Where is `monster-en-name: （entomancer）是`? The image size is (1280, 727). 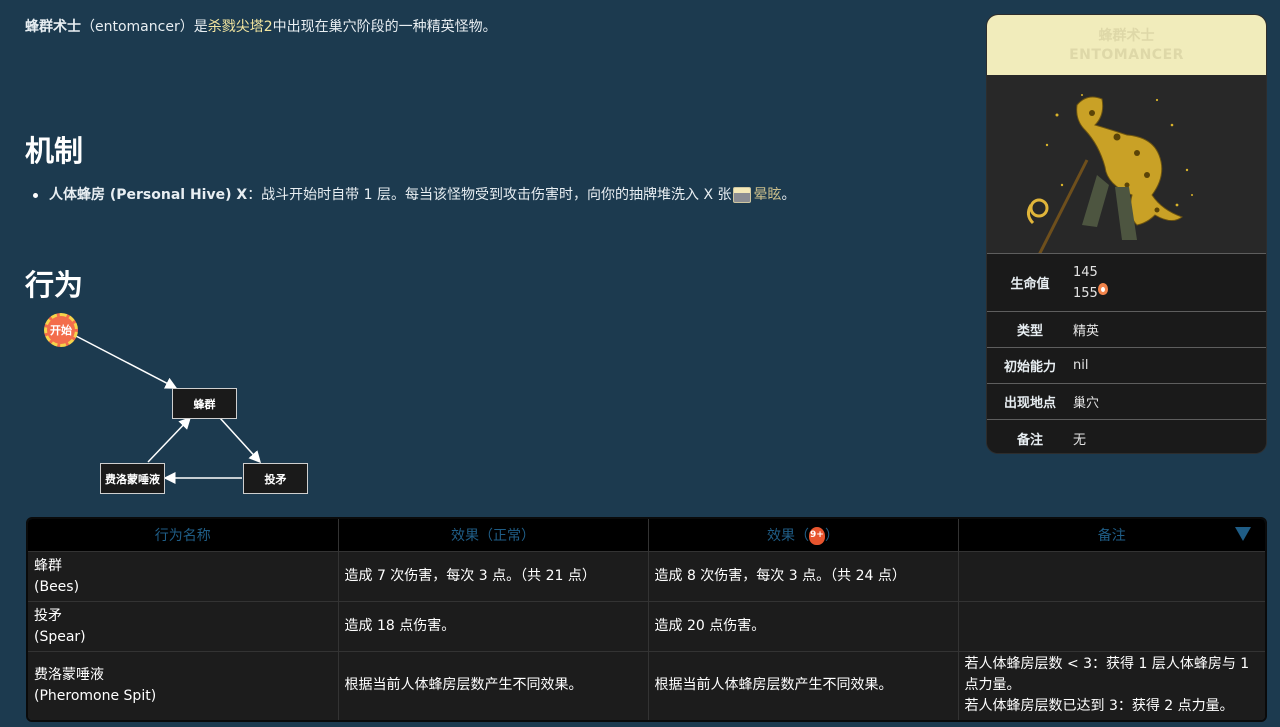 monster-en-name: （entomancer）是 is located at coordinates (144, 27).